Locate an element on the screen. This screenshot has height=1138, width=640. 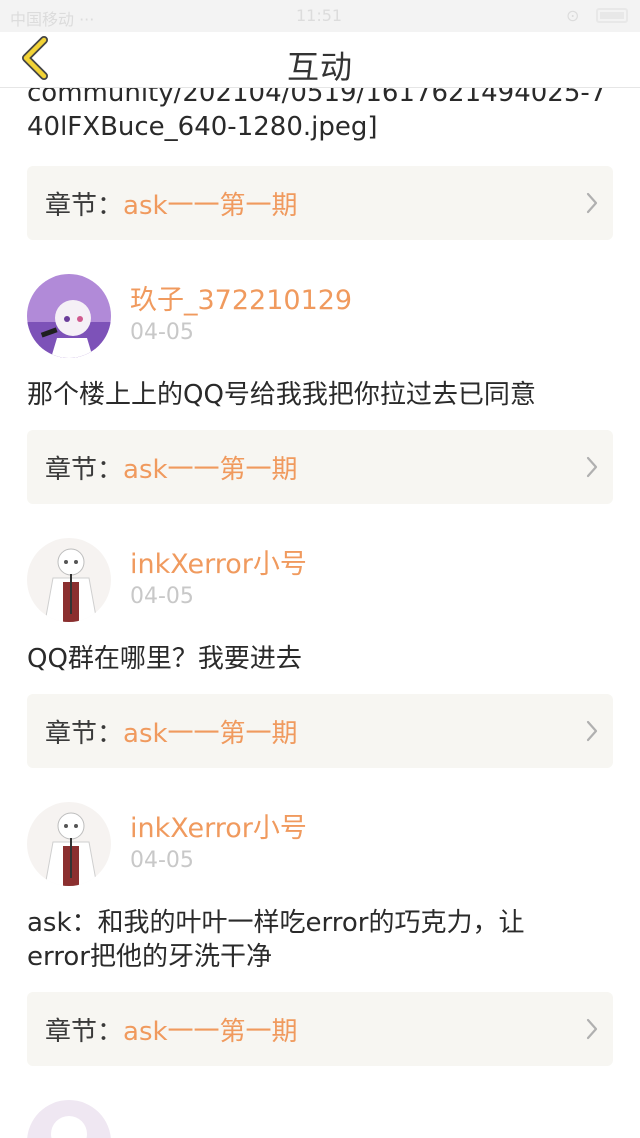
comment-text: 那个楼上上的QQ号给我我把你拉过去已同意 is located at coordinates (281, 395).